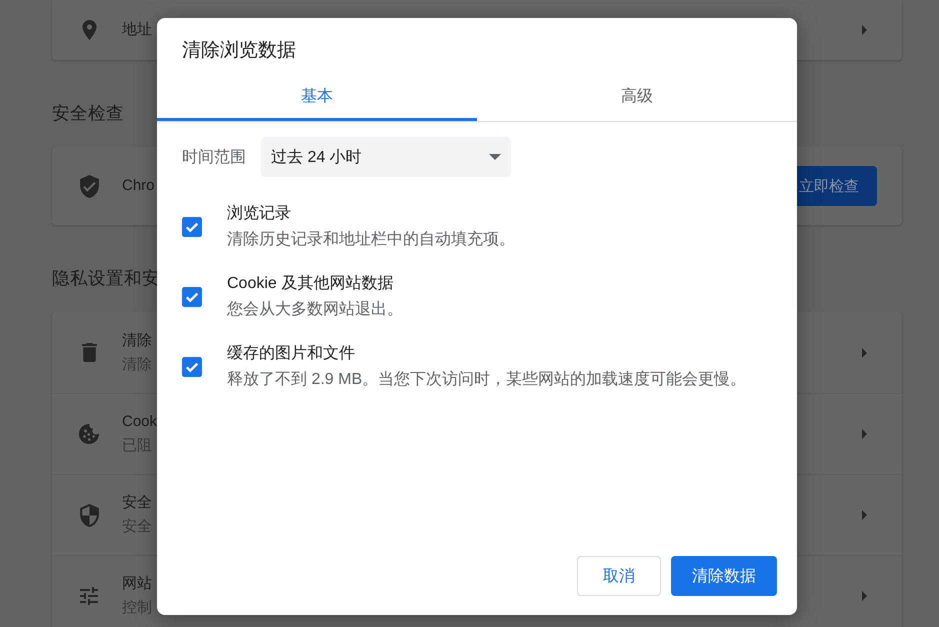  Describe the element at coordinates (317, 96) in the screenshot. I see `tab: 基本` at that location.